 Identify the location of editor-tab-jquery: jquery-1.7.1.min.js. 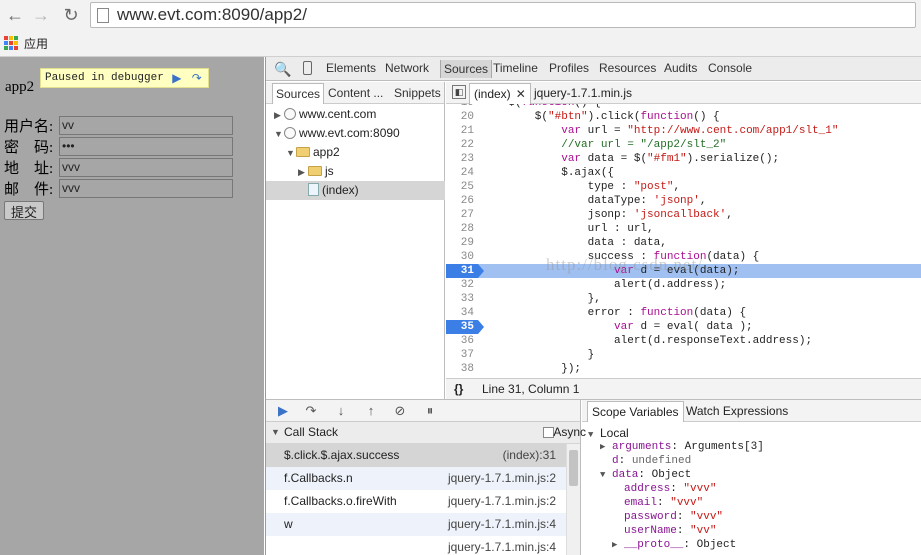
(583, 93).